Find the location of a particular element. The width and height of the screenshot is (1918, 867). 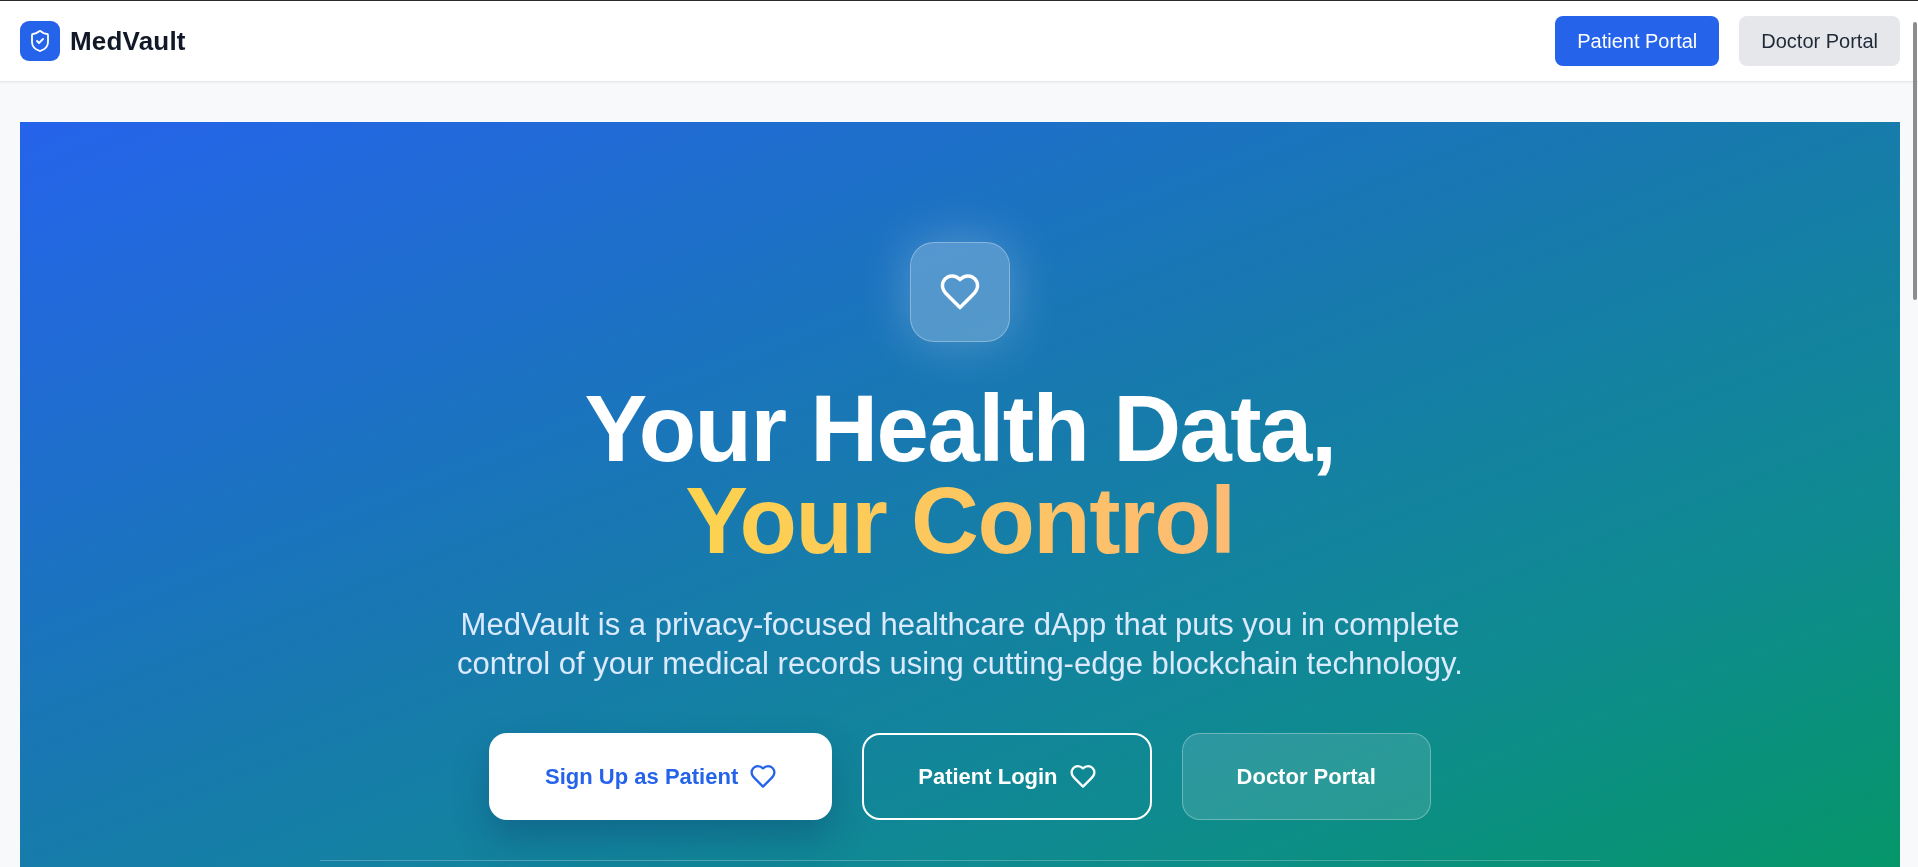

hero-title: Your Health Data, is located at coordinates (960, 429).